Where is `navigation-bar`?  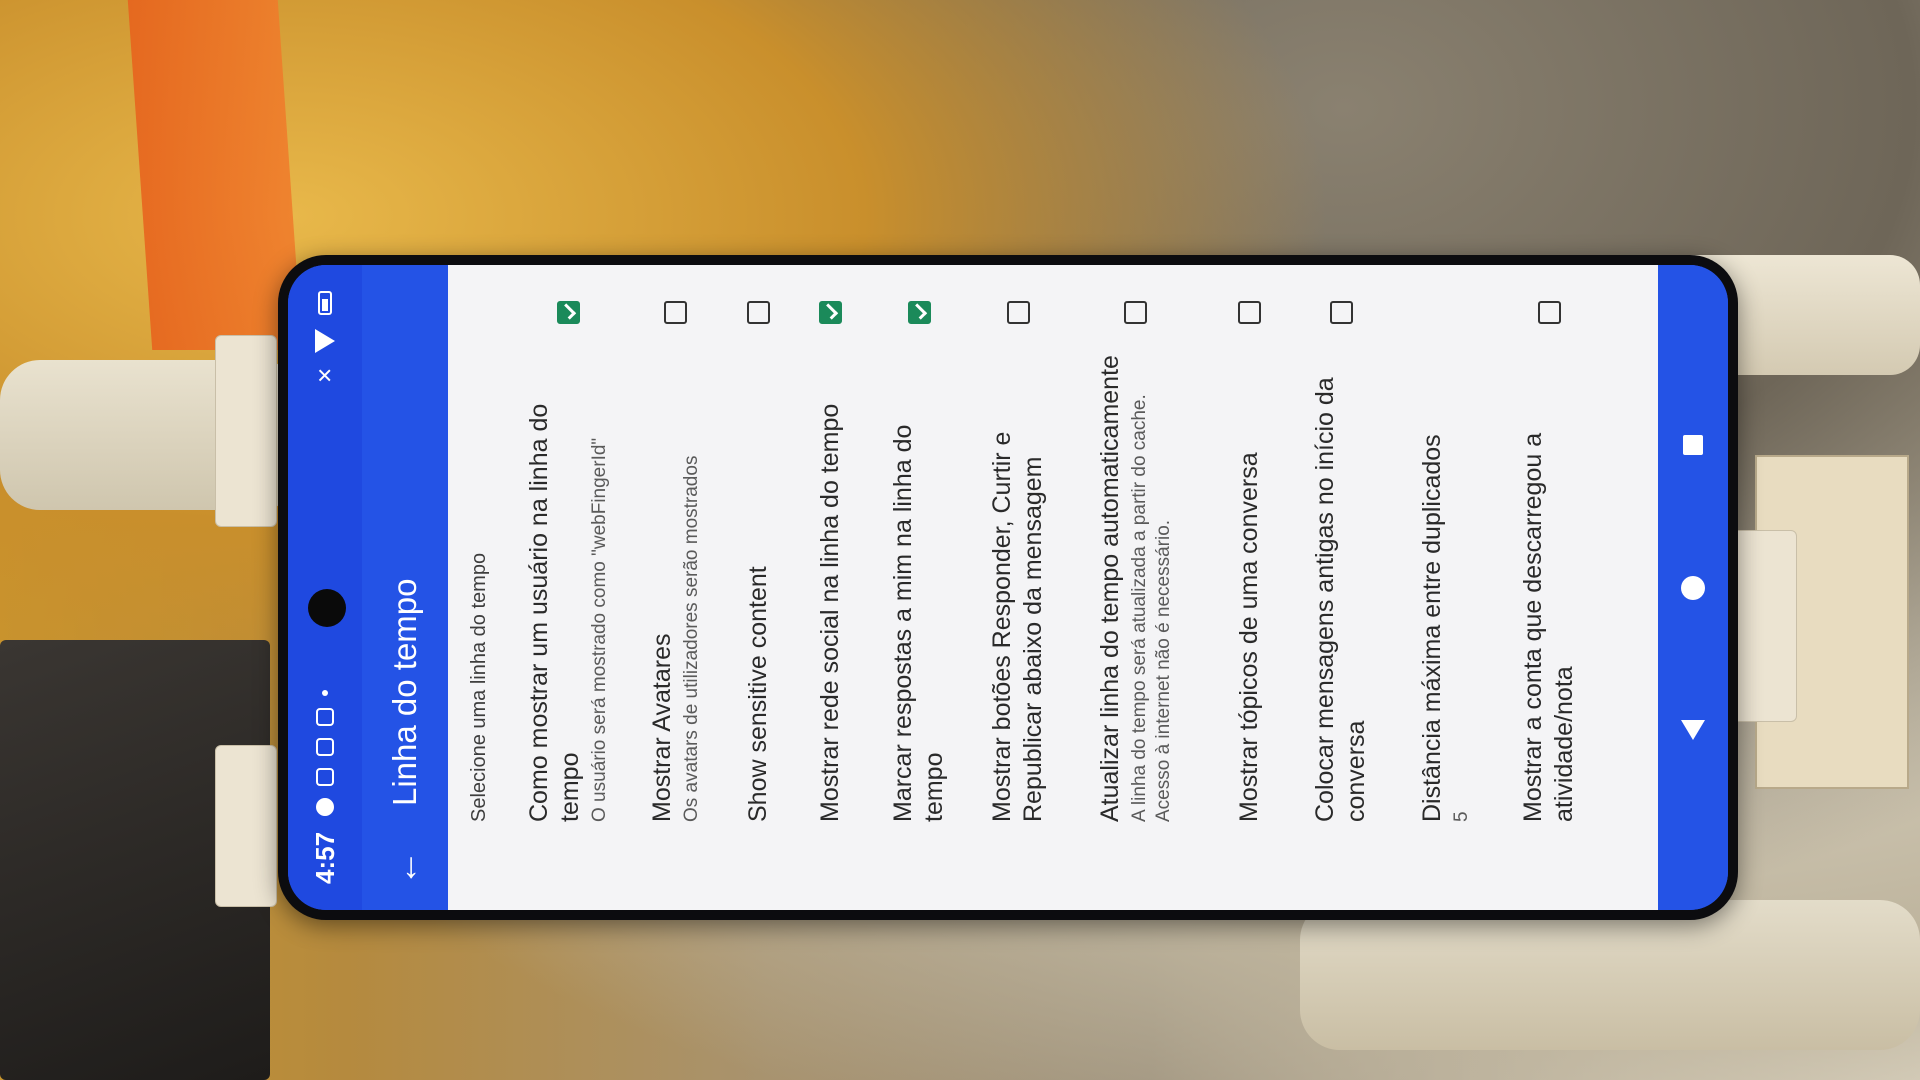 navigation-bar is located at coordinates (1693, 587).